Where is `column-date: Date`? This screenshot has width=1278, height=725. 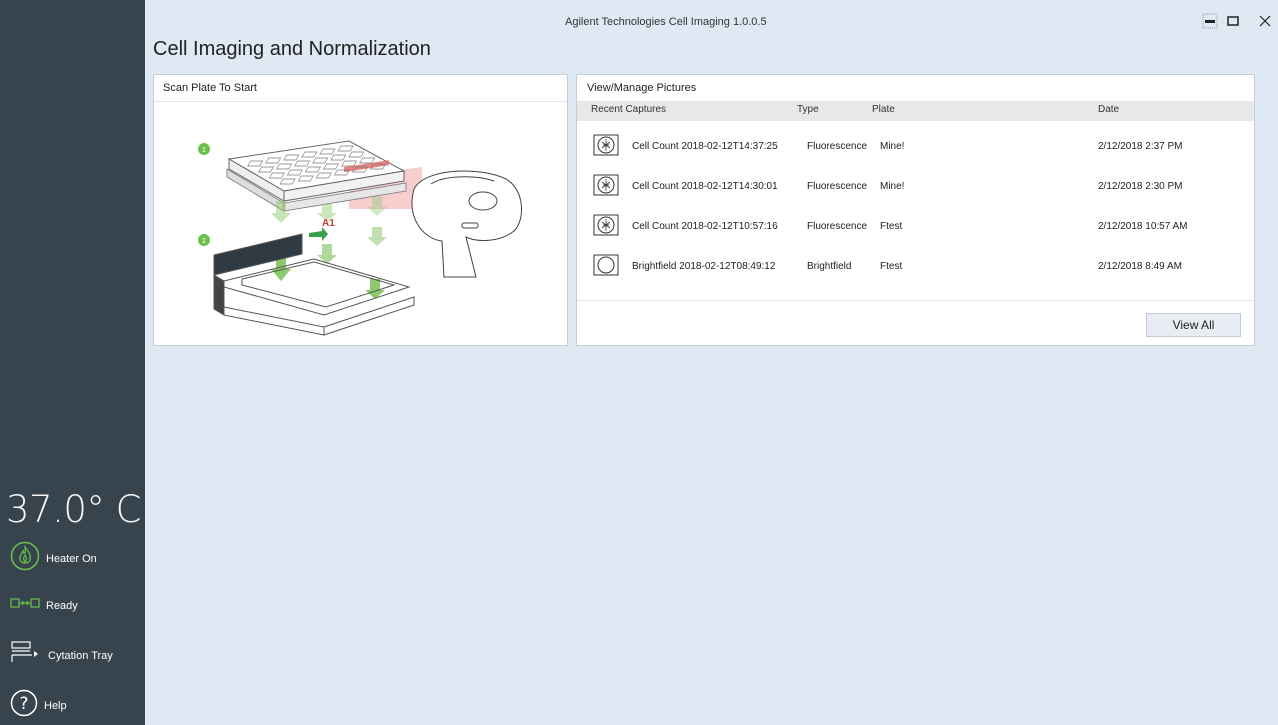 column-date: Date is located at coordinates (1108, 109).